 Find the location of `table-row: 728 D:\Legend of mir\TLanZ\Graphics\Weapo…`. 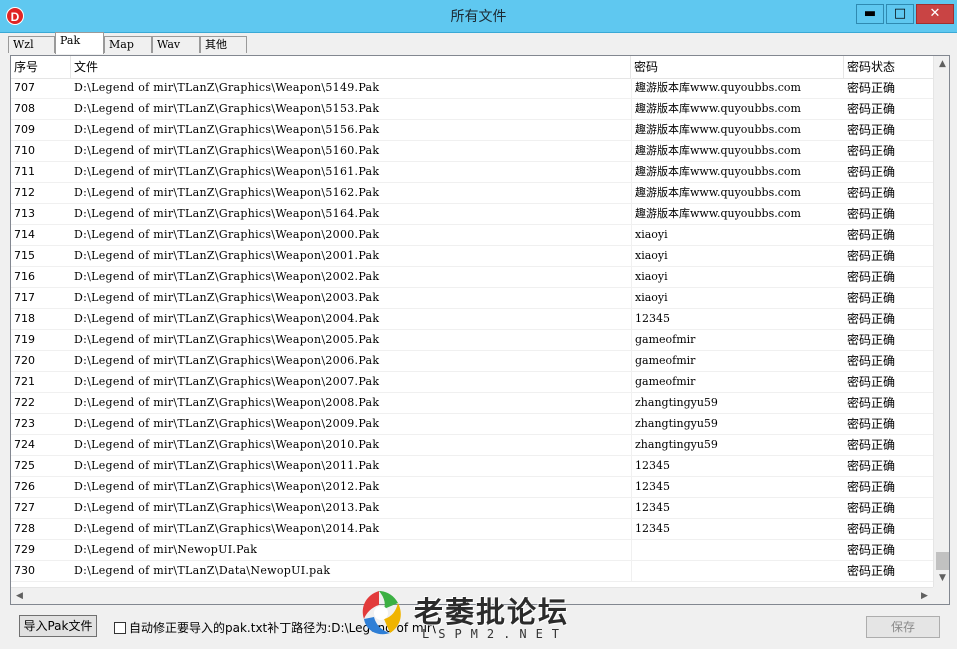

table-row: 728 D:\Legend of mir\TLanZ\Graphics\Weapo… is located at coordinates (472, 529).